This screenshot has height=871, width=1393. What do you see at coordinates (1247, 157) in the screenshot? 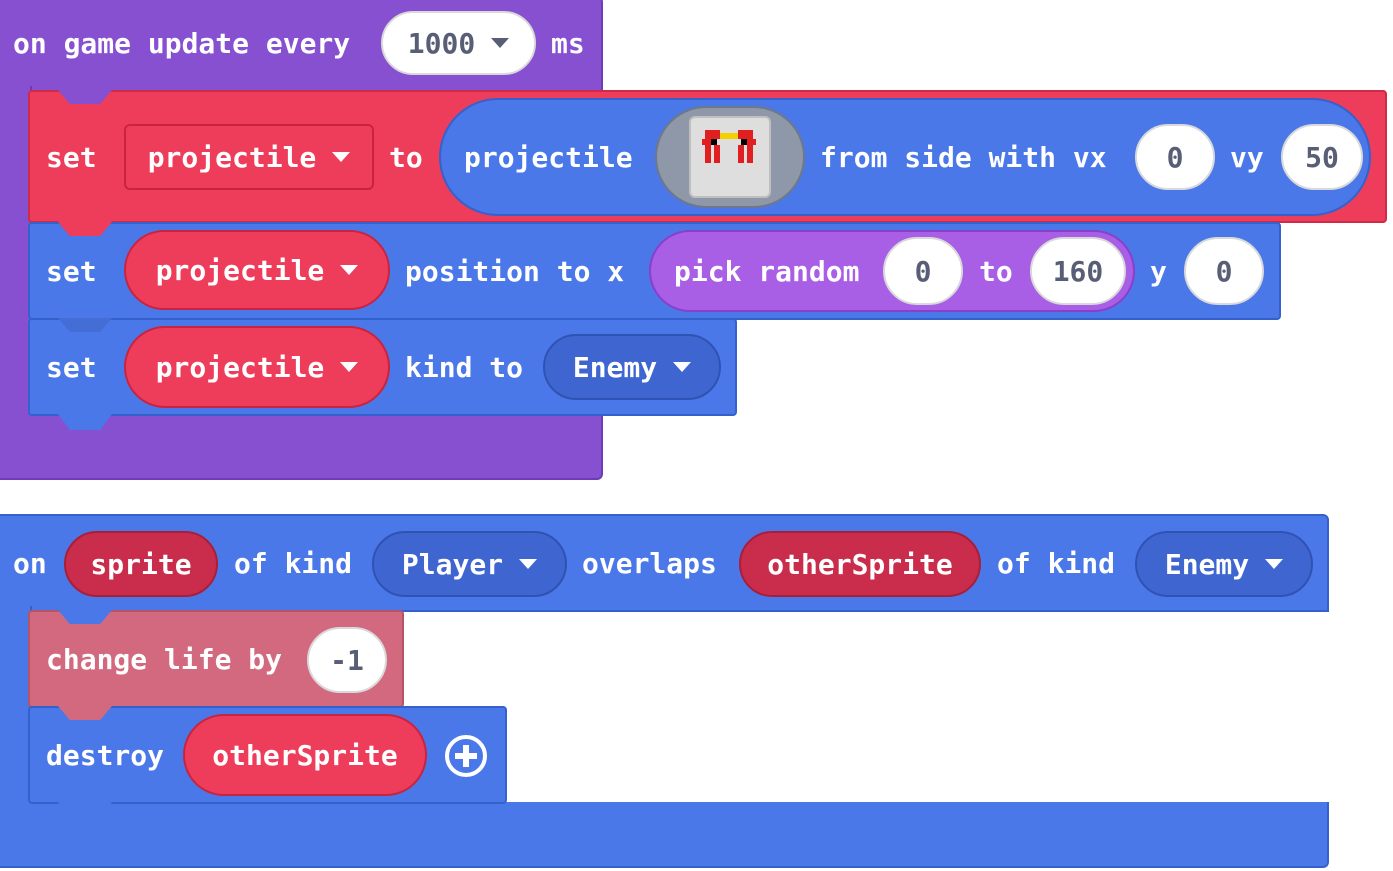
I see `vy-label: vy` at bounding box center [1247, 157].